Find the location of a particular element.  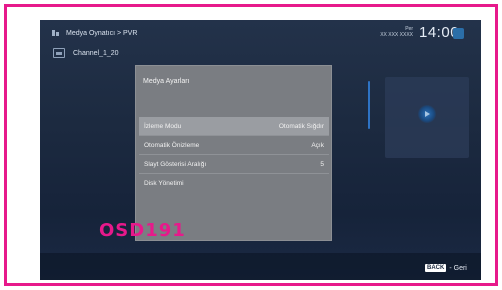

menu-item-viewing-mode: İzleme Modu Otomatik Sığdır is located at coordinates (234, 126).